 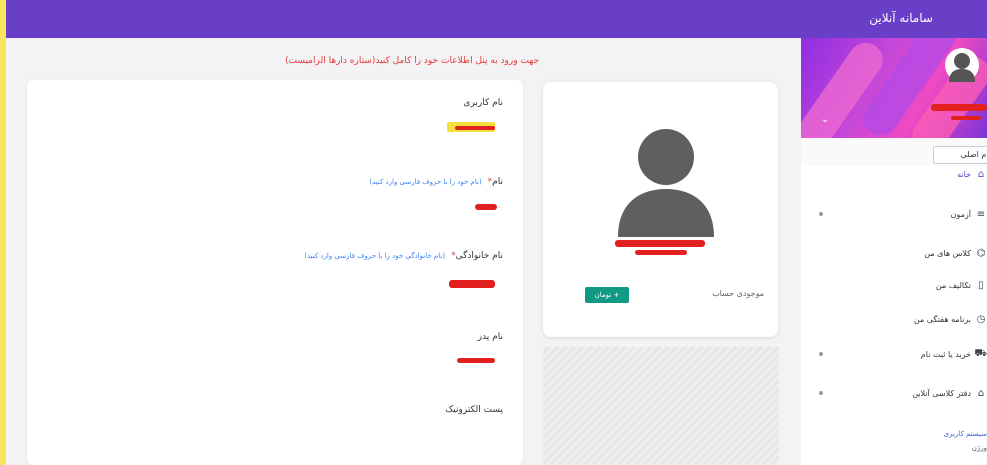 I want to click on redacted-first-name, so click(x=486, y=207).